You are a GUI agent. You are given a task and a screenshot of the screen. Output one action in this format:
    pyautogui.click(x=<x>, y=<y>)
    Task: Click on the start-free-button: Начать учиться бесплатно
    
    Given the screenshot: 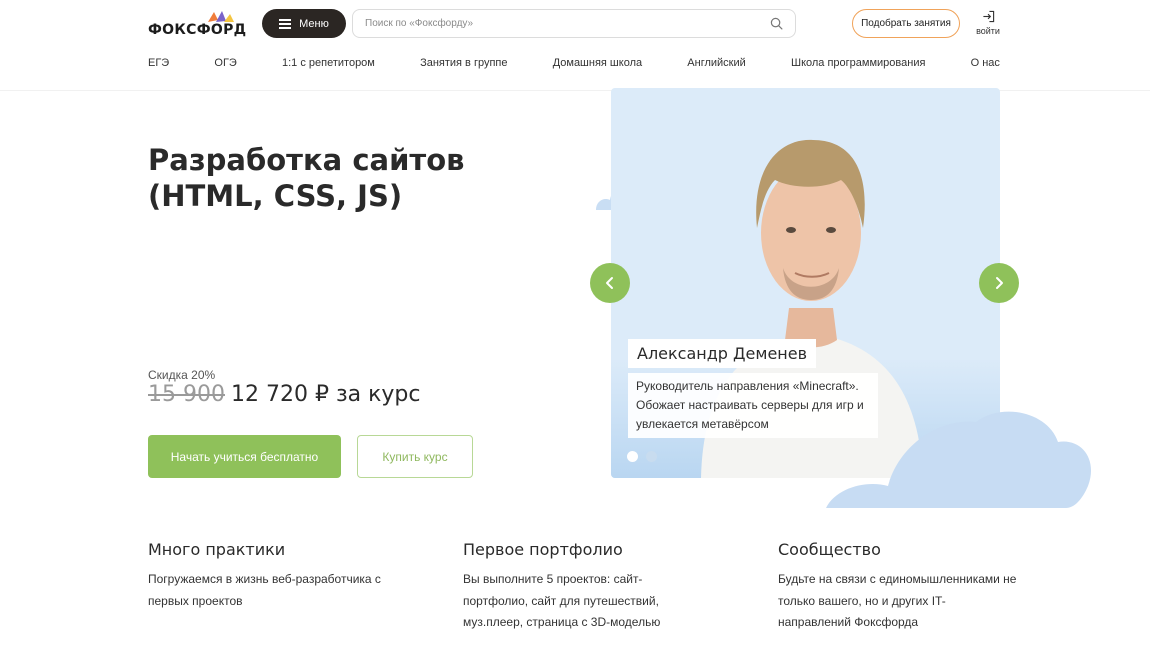 What is the action you would take?
    pyautogui.click(x=244, y=456)
    